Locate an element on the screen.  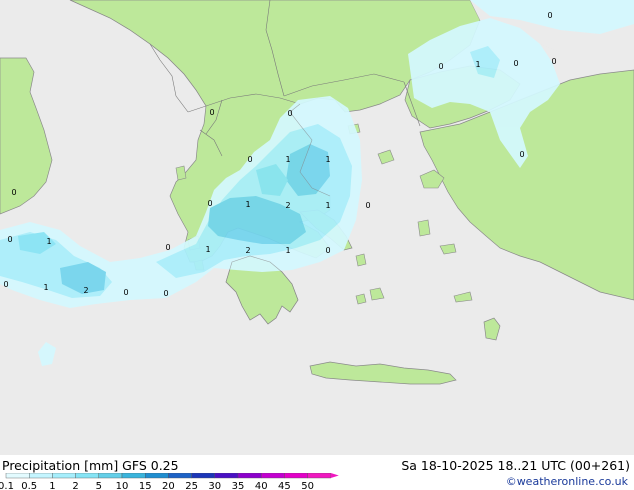
scale-arrow-tip is located at coordinates (334, 475).